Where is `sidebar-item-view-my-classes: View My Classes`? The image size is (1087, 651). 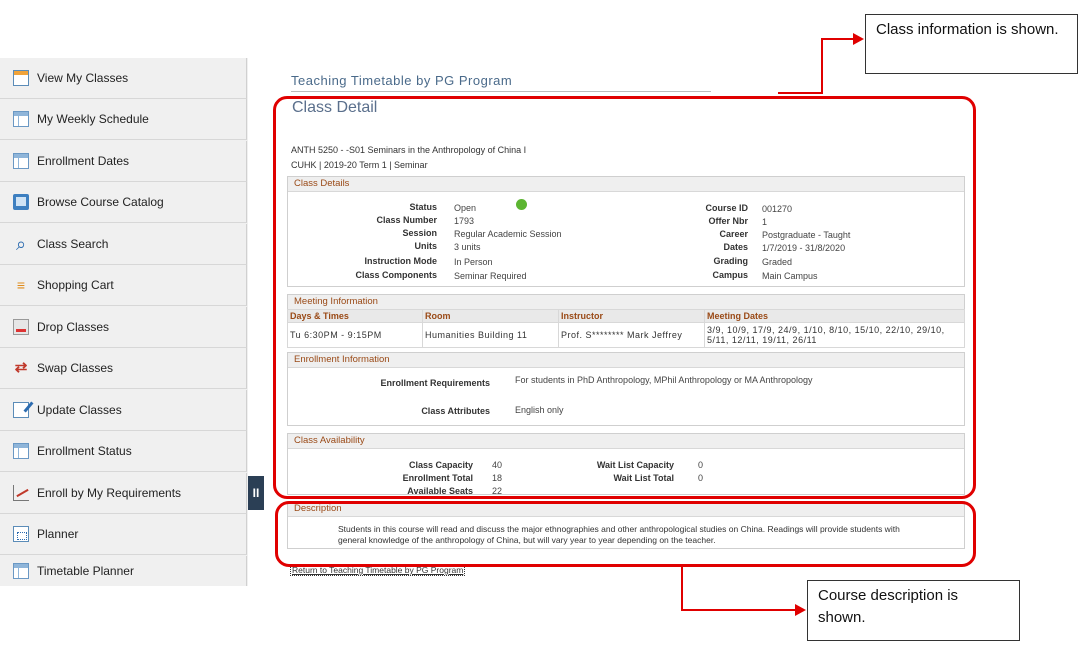 sidebar-item-view-my-classes: View My Classes is located at coordinates (123, 78).